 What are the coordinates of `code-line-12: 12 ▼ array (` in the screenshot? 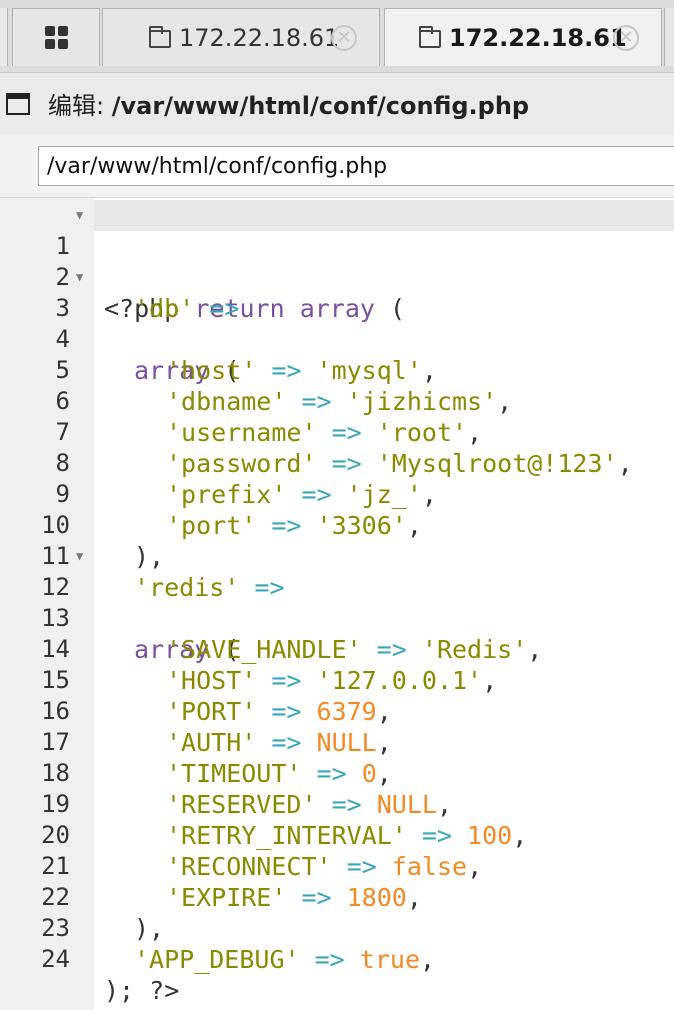 It's located at (337, 602).